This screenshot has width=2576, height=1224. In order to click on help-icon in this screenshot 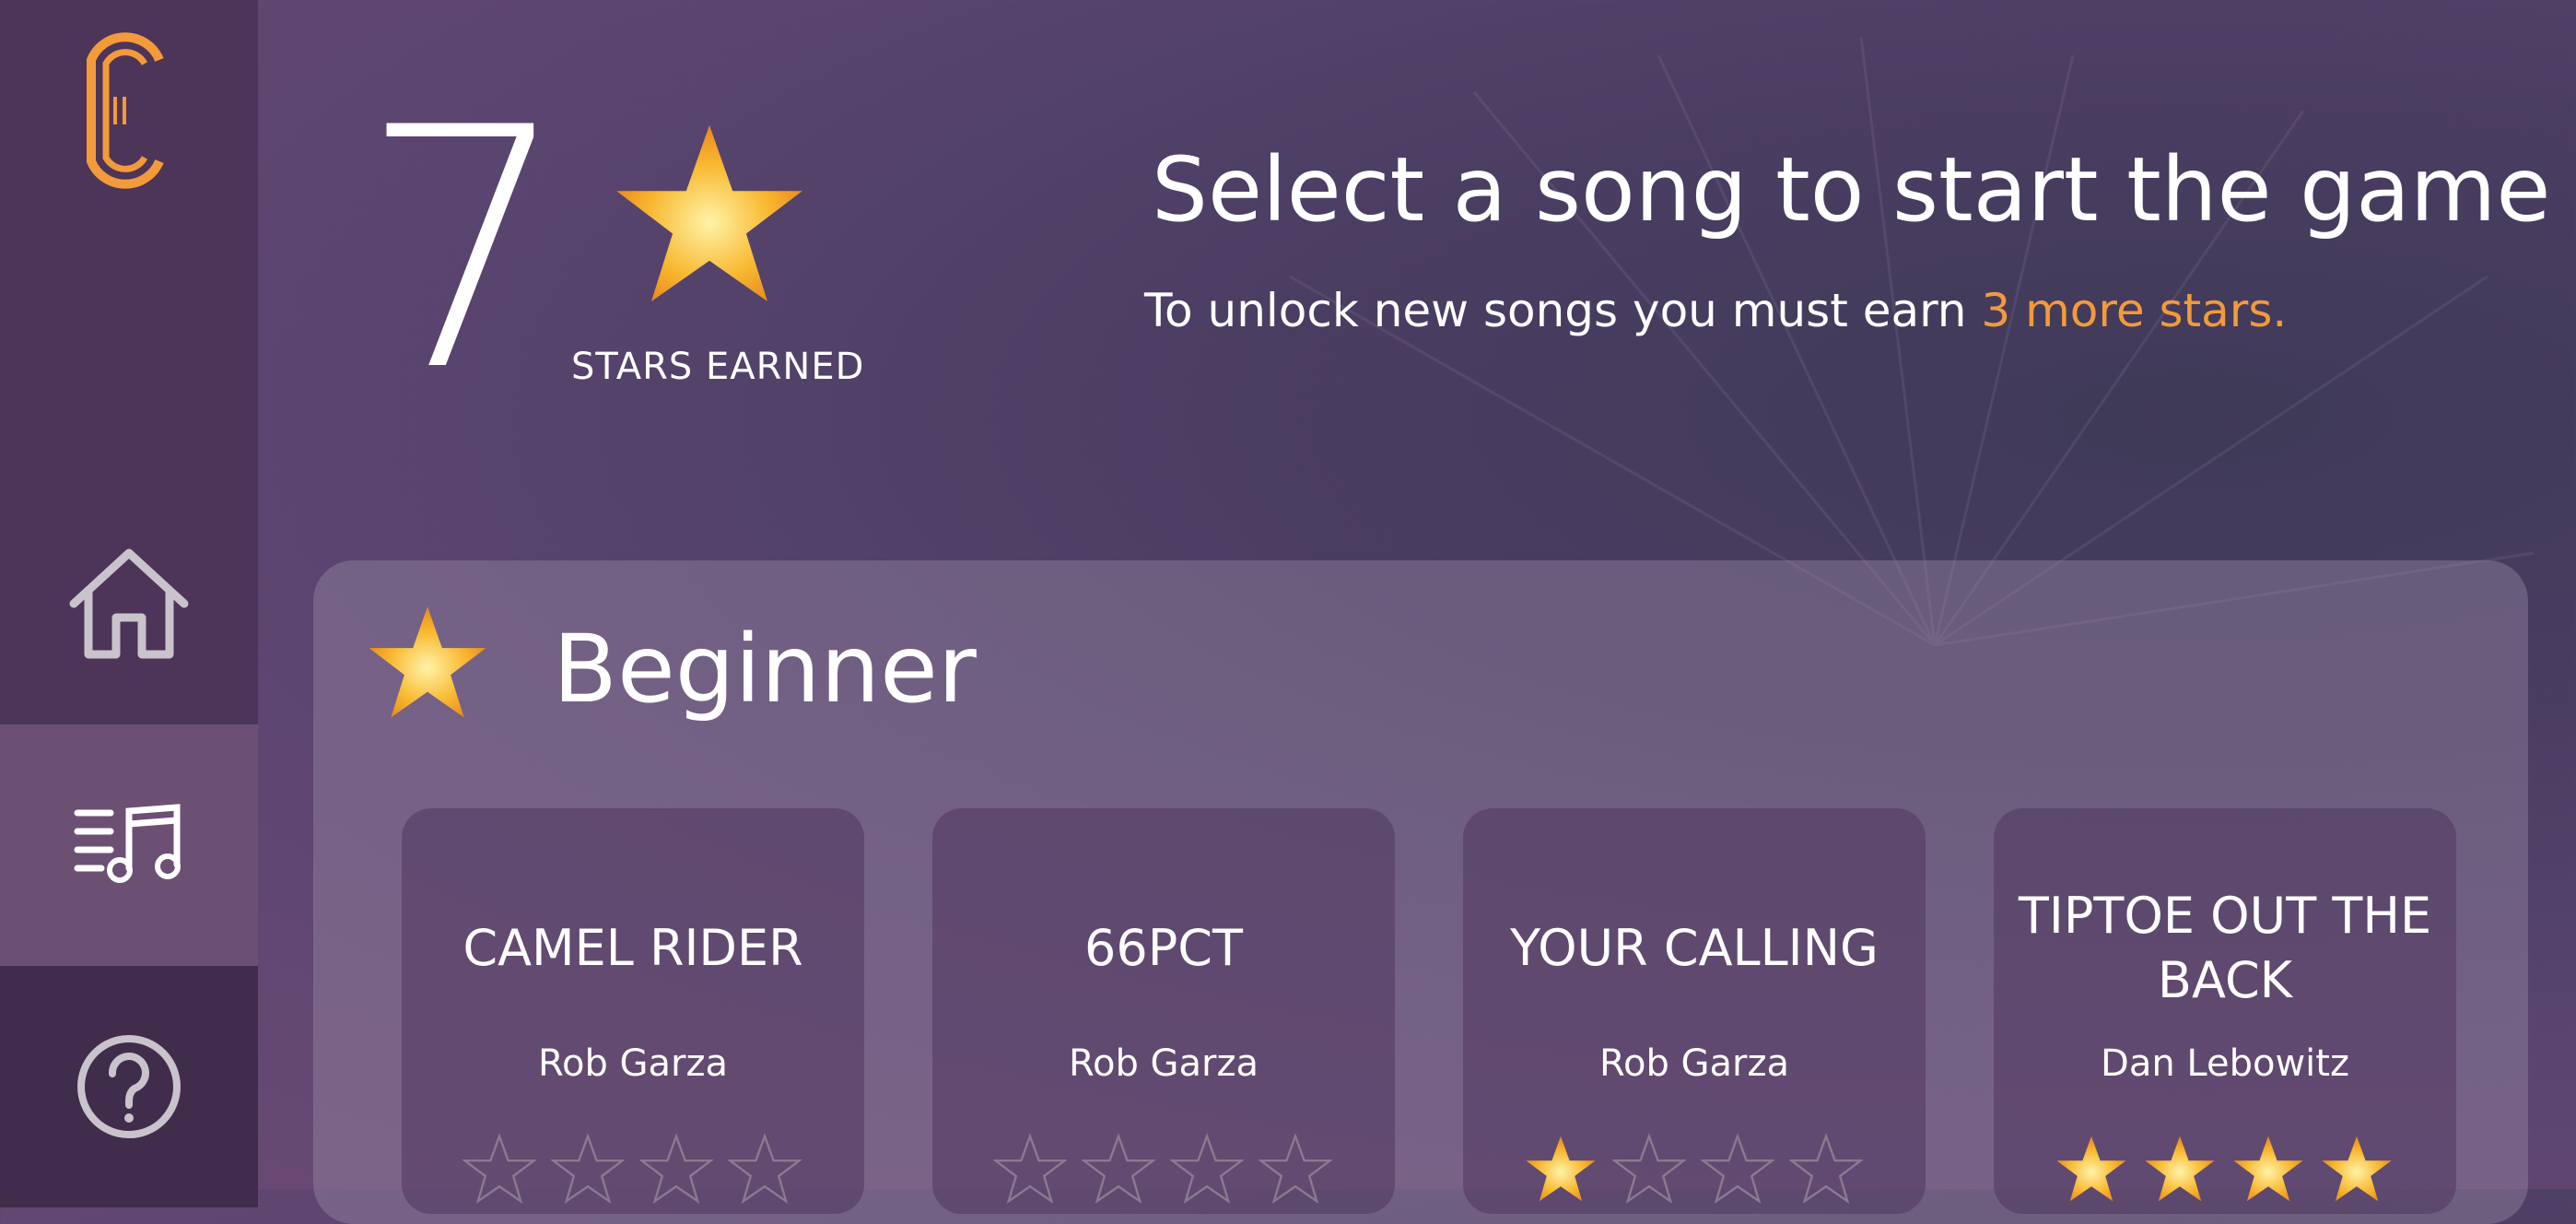, I will do `click(129, 1086)`.